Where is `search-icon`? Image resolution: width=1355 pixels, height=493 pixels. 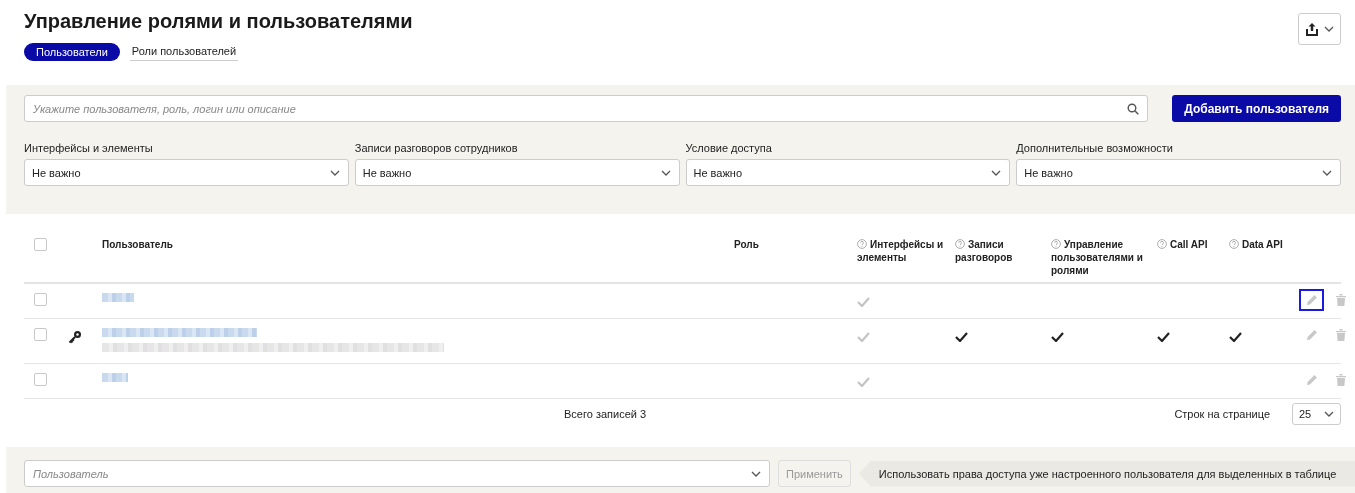
search-icon is located at coordinates (1133, 108).